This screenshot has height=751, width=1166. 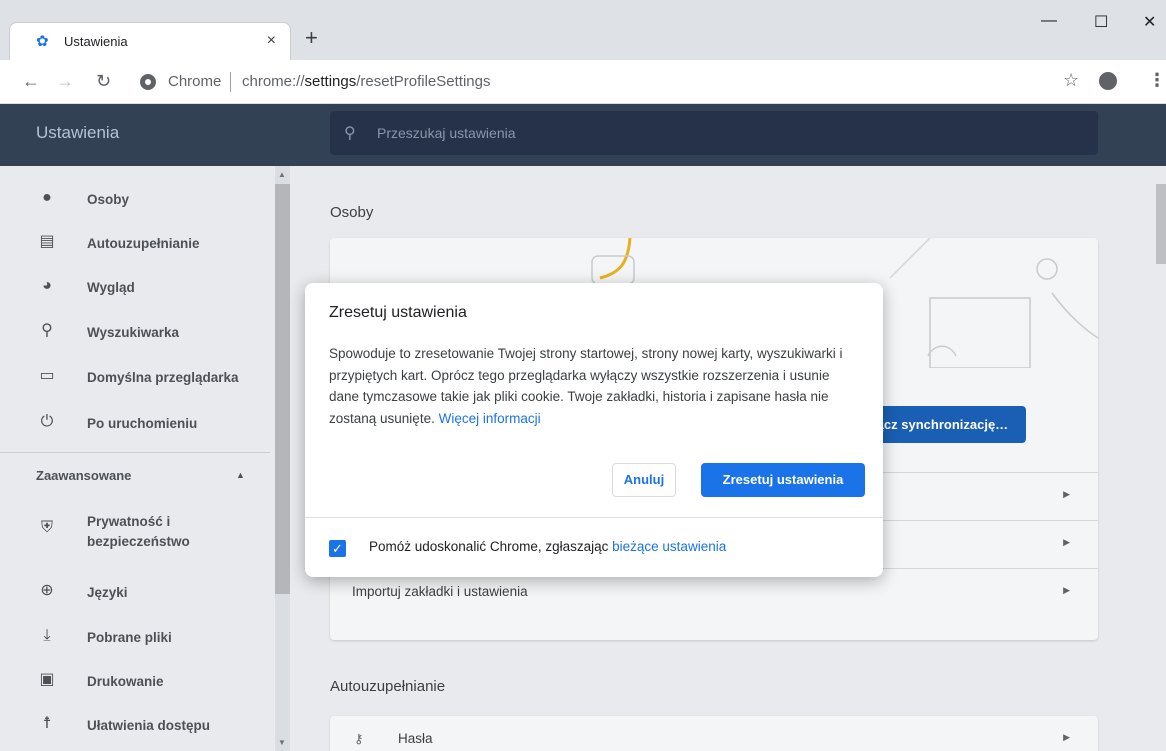 What do you see at coordinates (47, 197) in the screenshot?
I see `person-icon: ●` at bounding box center [47, 197].